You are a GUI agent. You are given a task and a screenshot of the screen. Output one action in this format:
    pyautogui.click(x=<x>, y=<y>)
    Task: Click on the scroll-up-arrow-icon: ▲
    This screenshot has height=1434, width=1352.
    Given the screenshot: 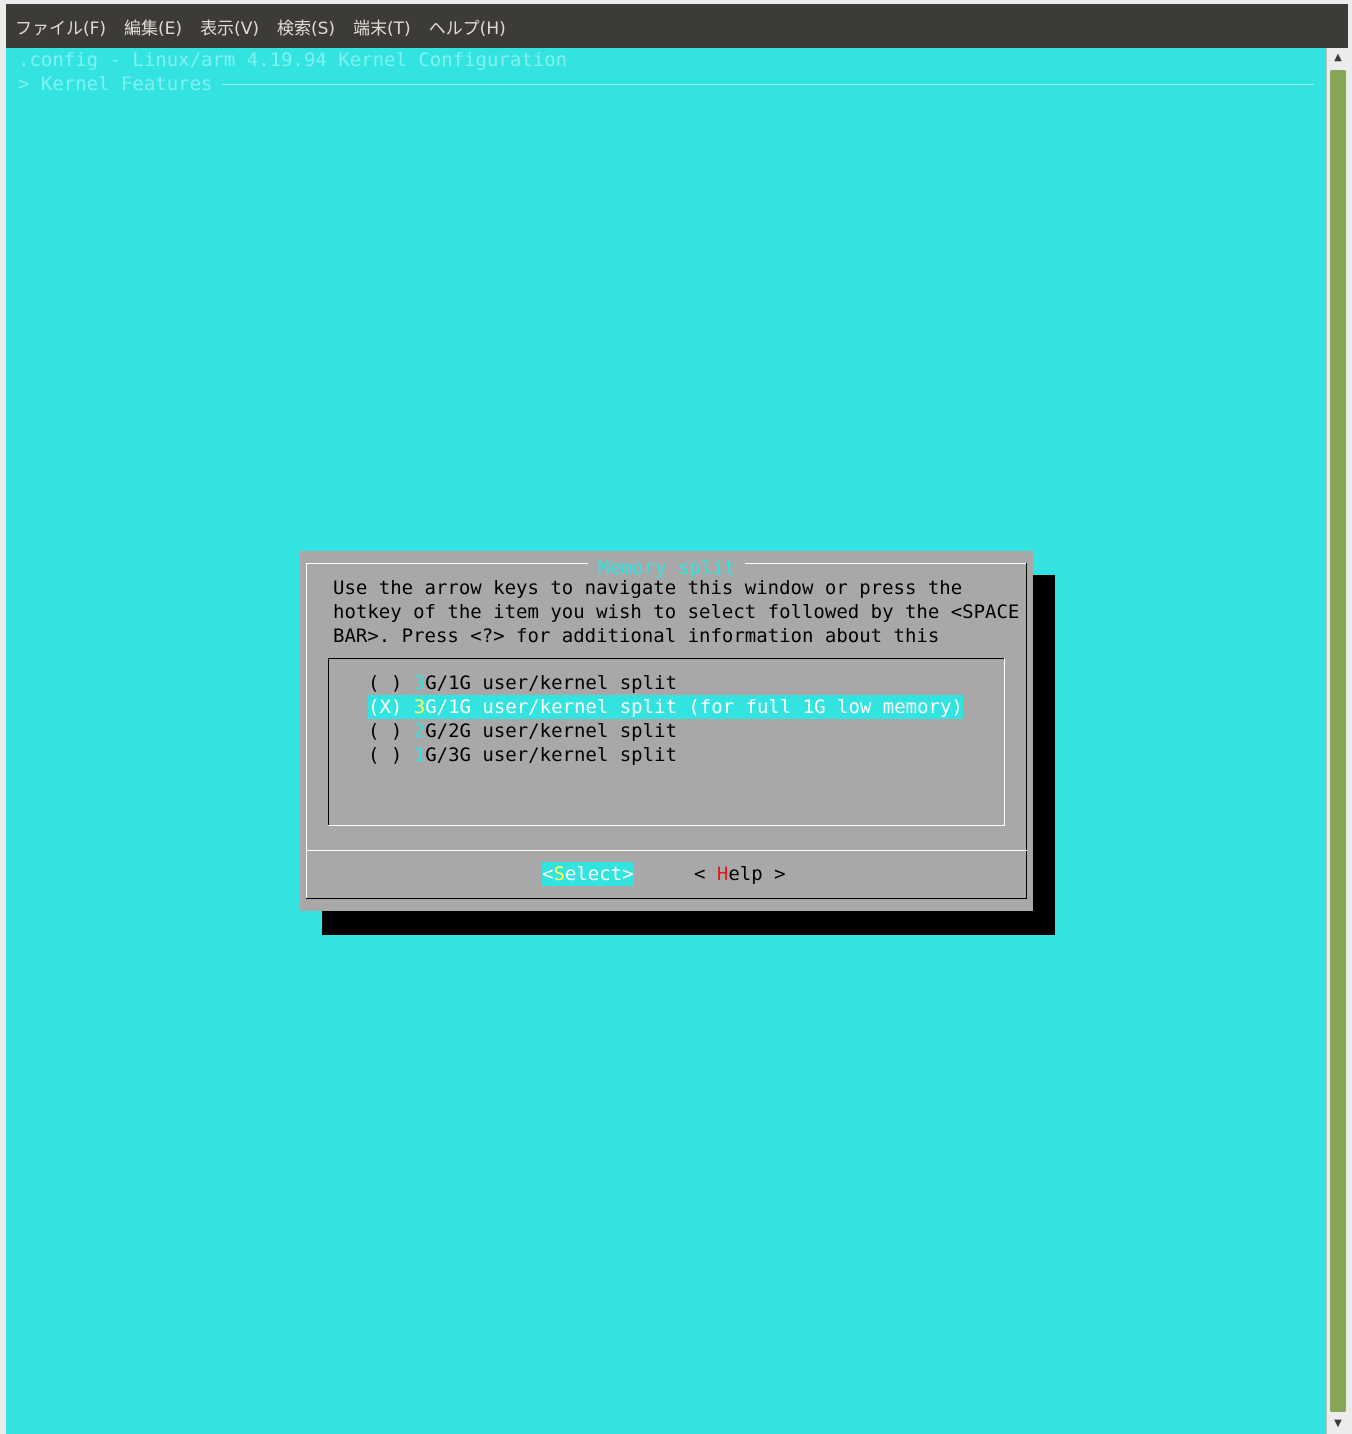 What is the action you would take?
    pyautogui.click(x=1338, y=58)
    